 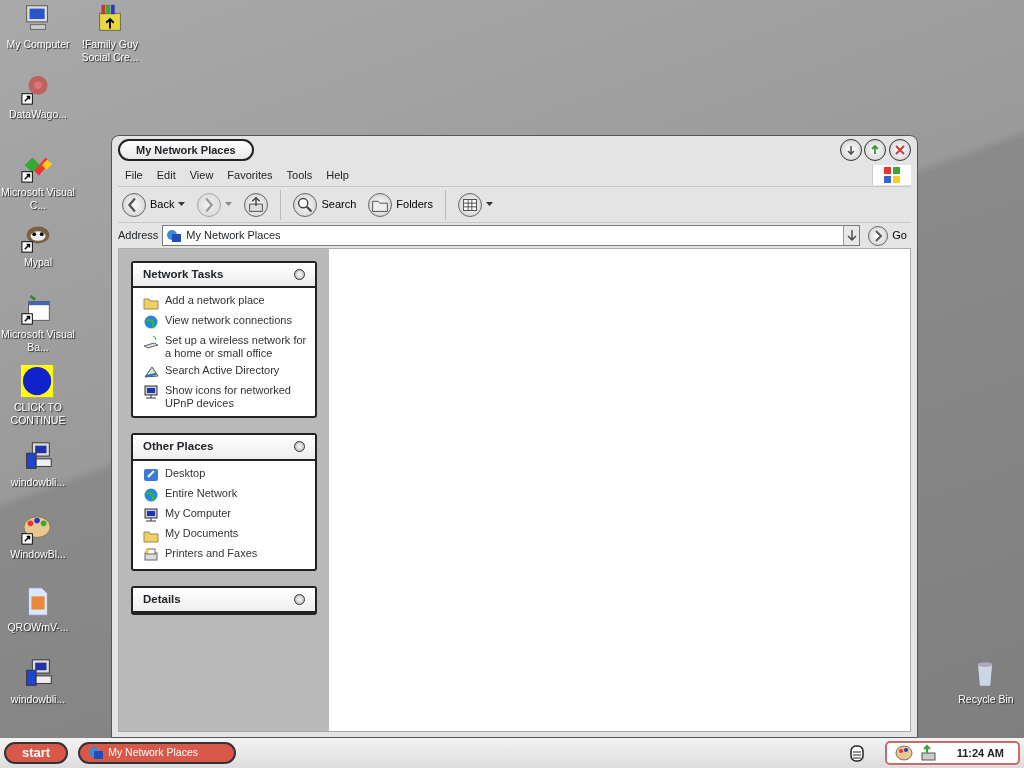 What do you see at coordinates (236, 397) in the screenshot?
I see `task-link: Show icons for networked UPnP devices` at bounding box center [236, 397].